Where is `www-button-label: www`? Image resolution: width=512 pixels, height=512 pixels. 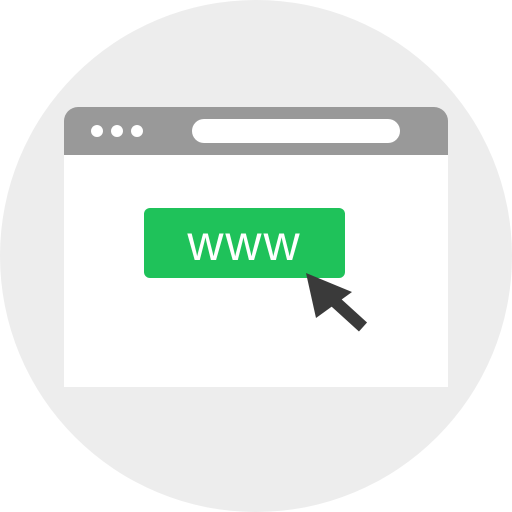
www-button-label: www is located at coordinates (244, 243).